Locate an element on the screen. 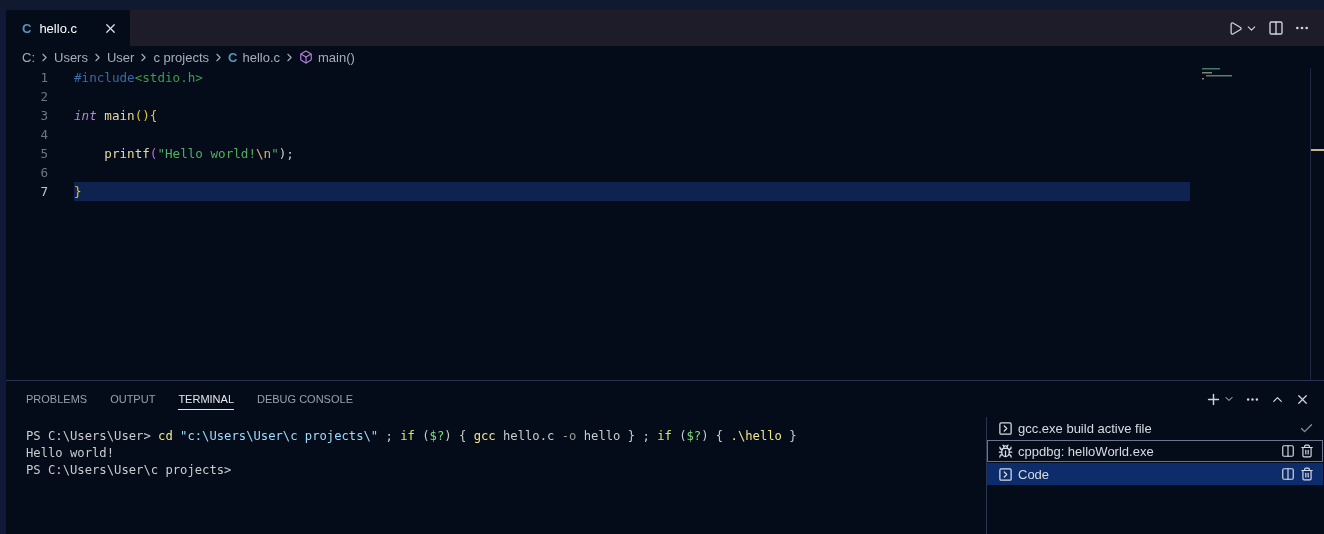 The width and height of the screenshot is (1324, 534). editor-tab: C hello.c is located at coordinates (68, 28).